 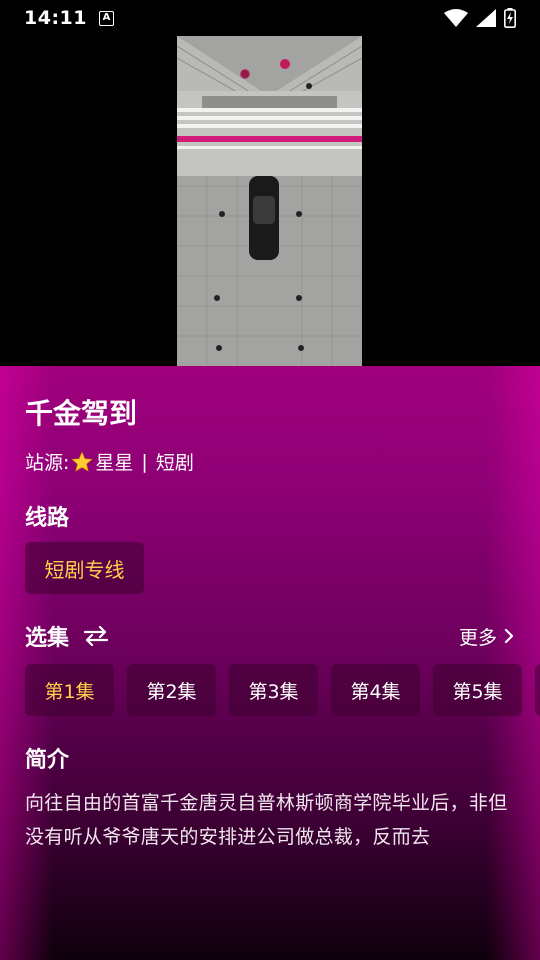 I want to click on episode-item: 第3集, so click(x=273, y=690).